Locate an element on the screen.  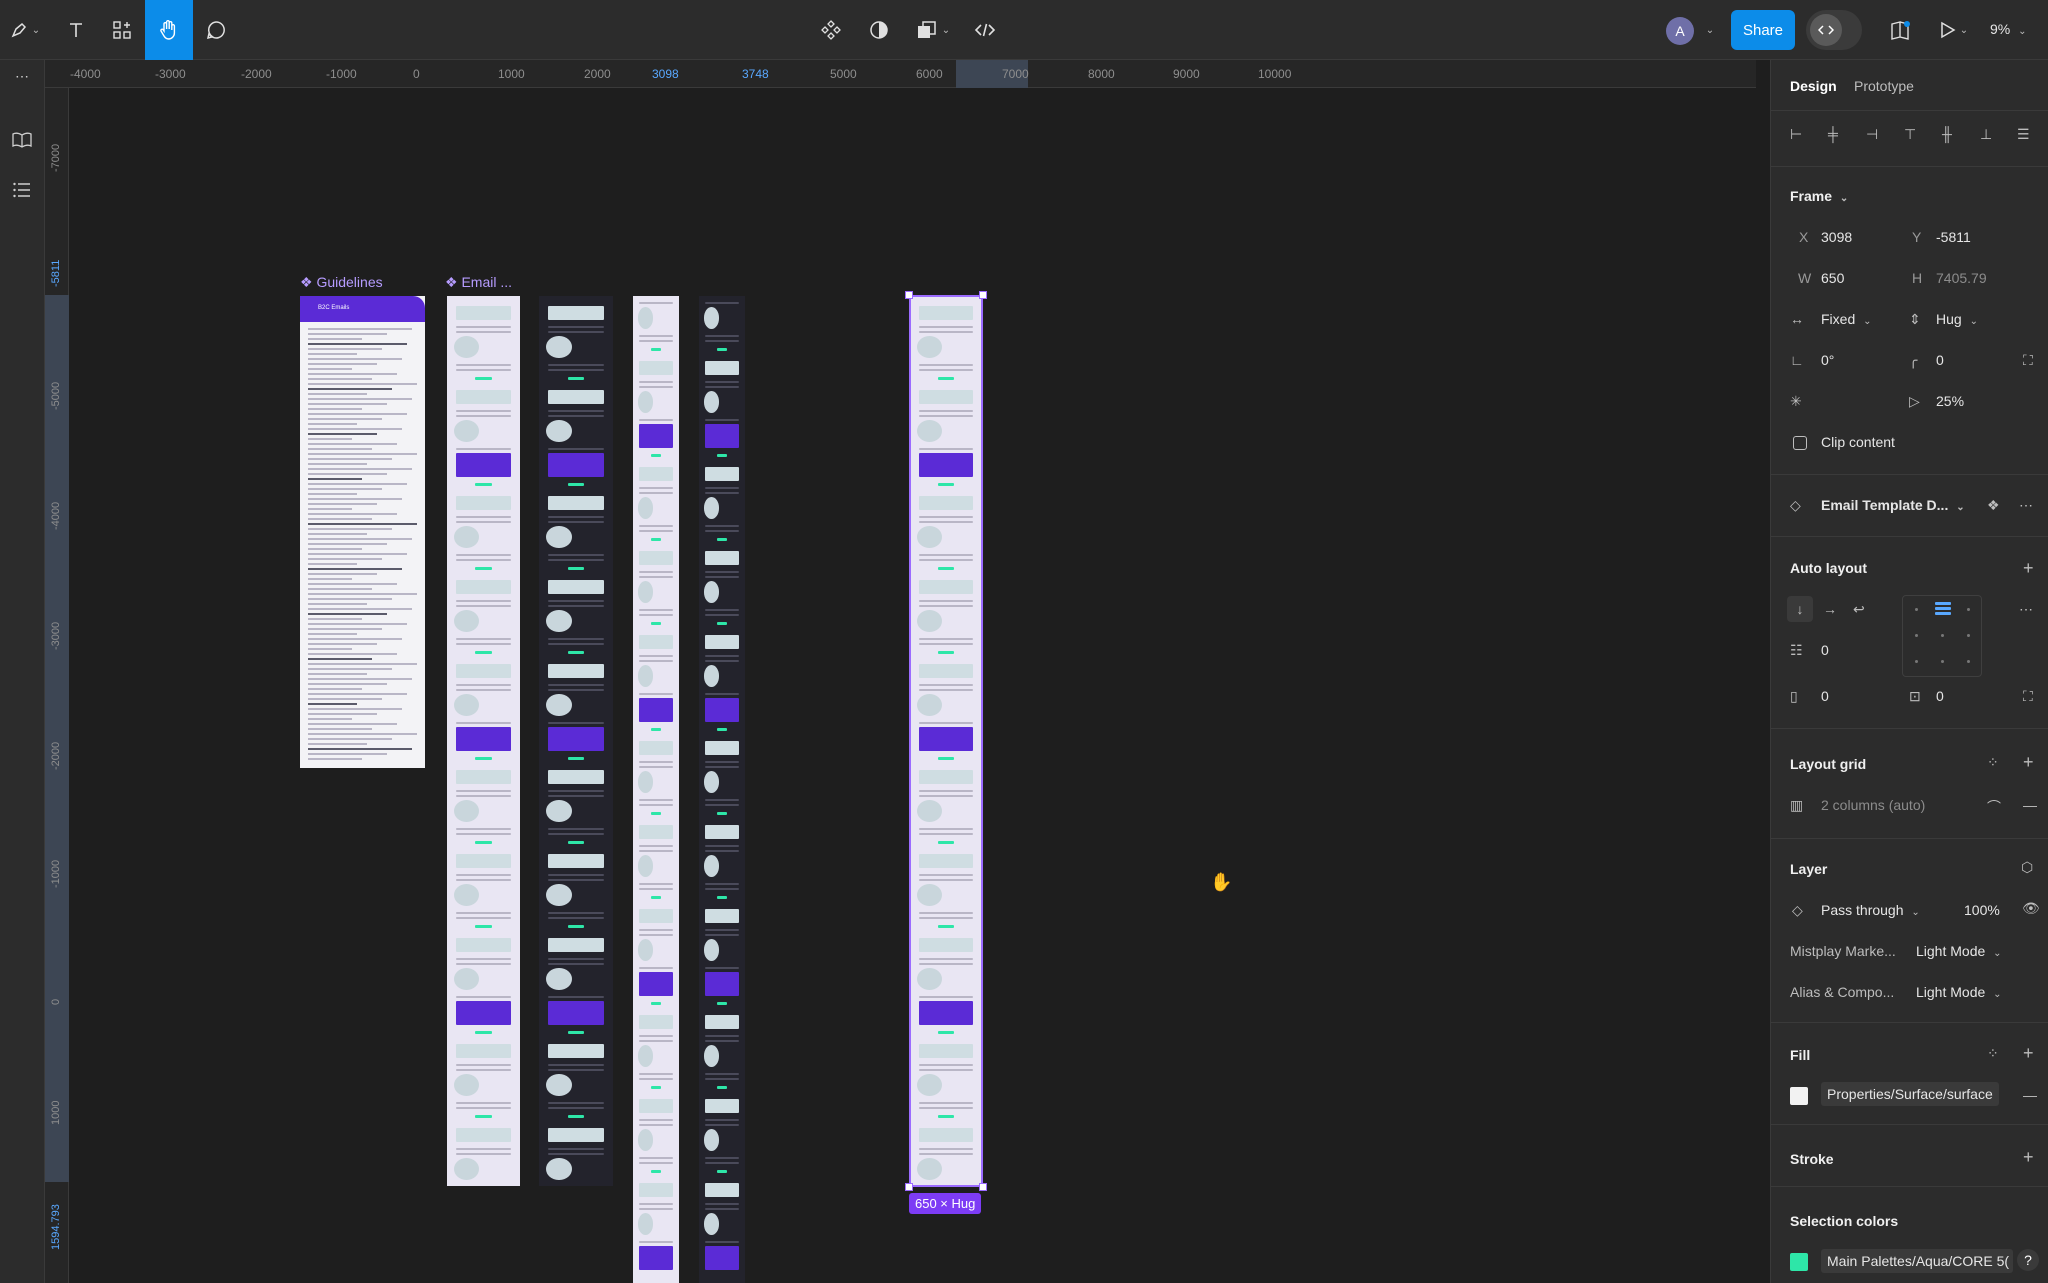
email-frame-mobile-light is located at coordinates (656, 789).